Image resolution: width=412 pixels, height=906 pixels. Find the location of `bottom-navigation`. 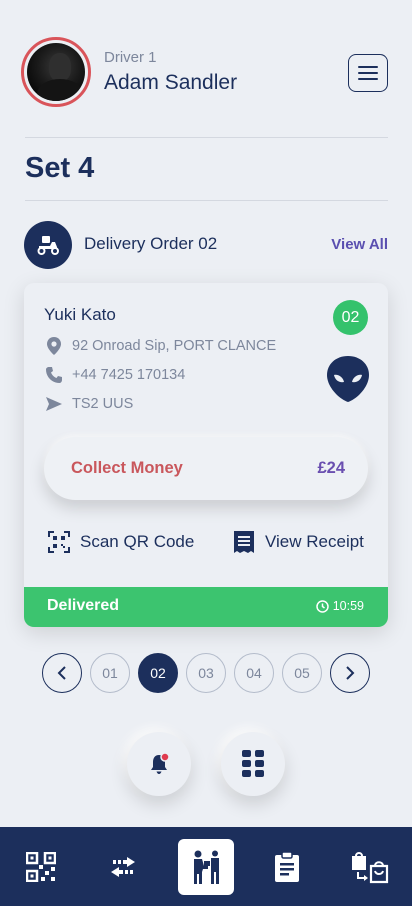

bottom-navigation is located at coordinates (206, 866).